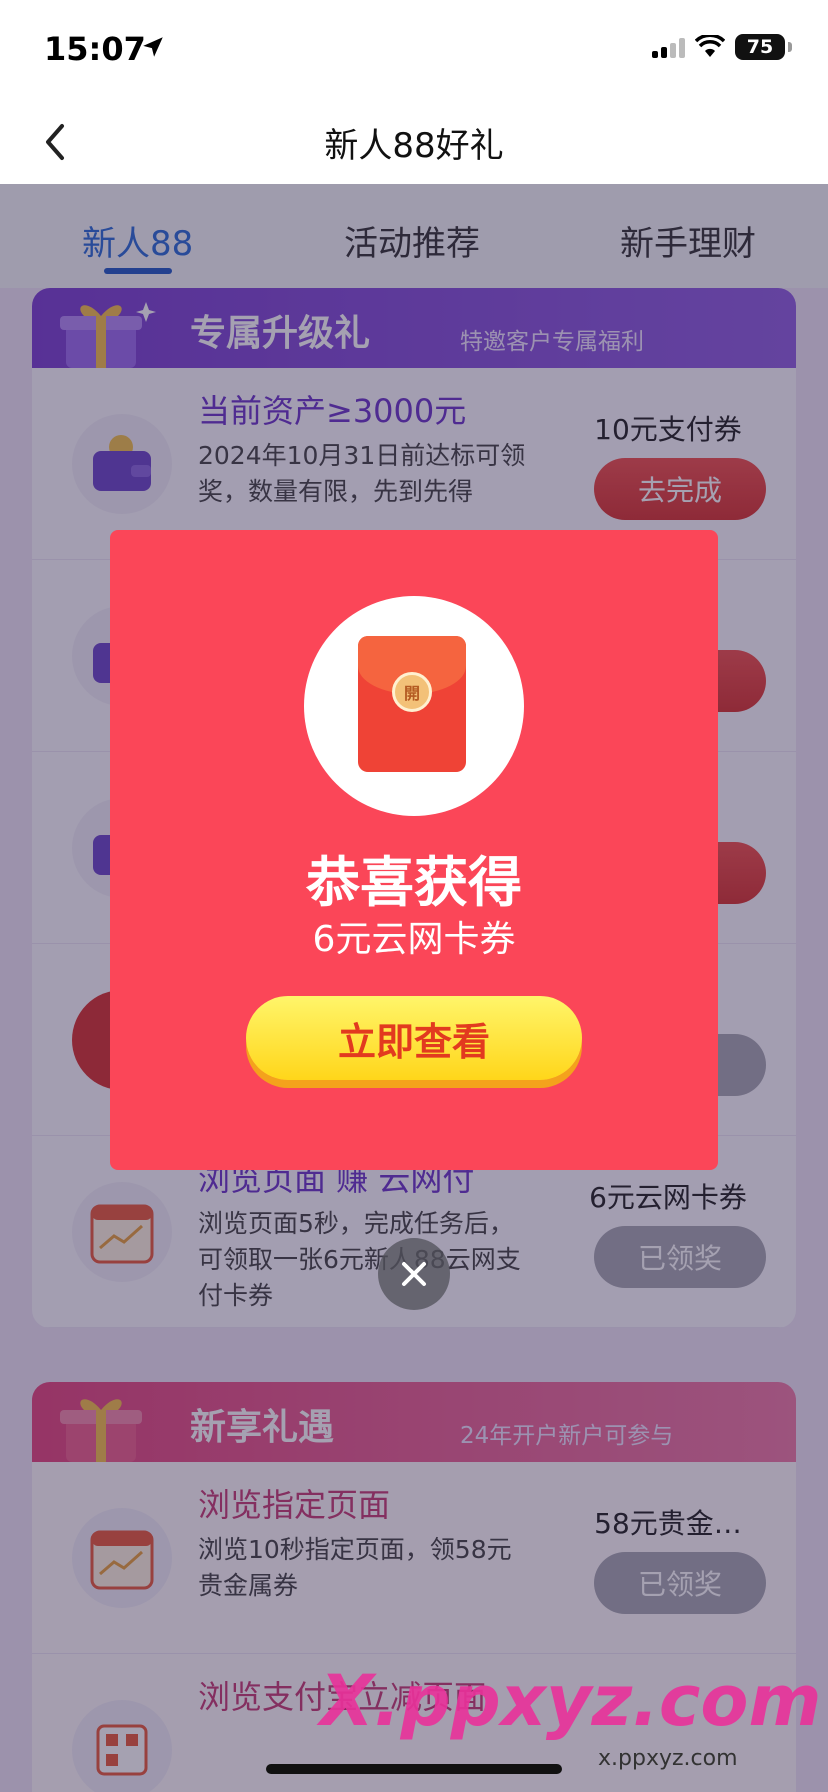 This screenshot has height=1792, width=828. I want to click on close-modal-button, so click(414, 1274).